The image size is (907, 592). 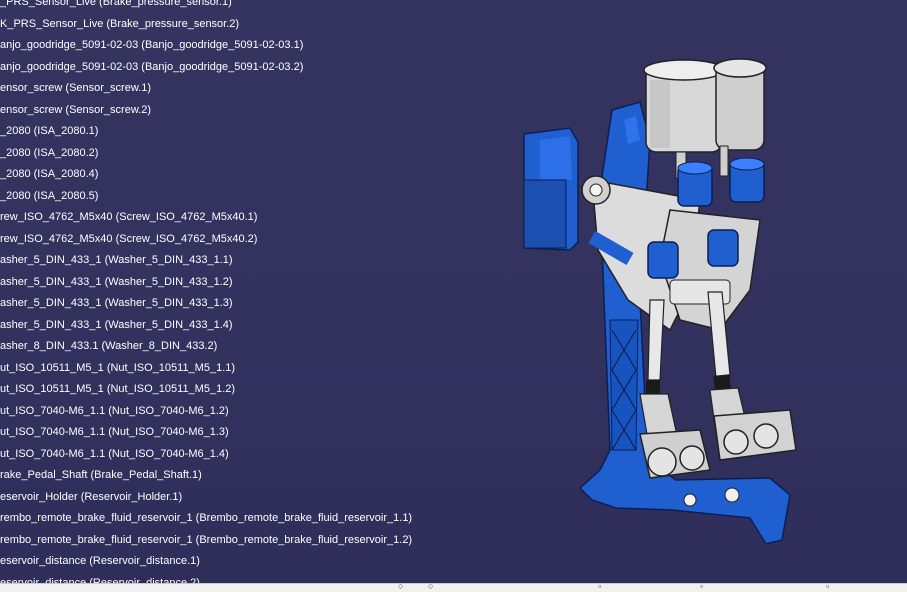 I want to click on tree-item-label: ut_ISO_7040-M6_1.1 (Nut_ISO_7040-M6_1.4), so click(x=114, y=453).